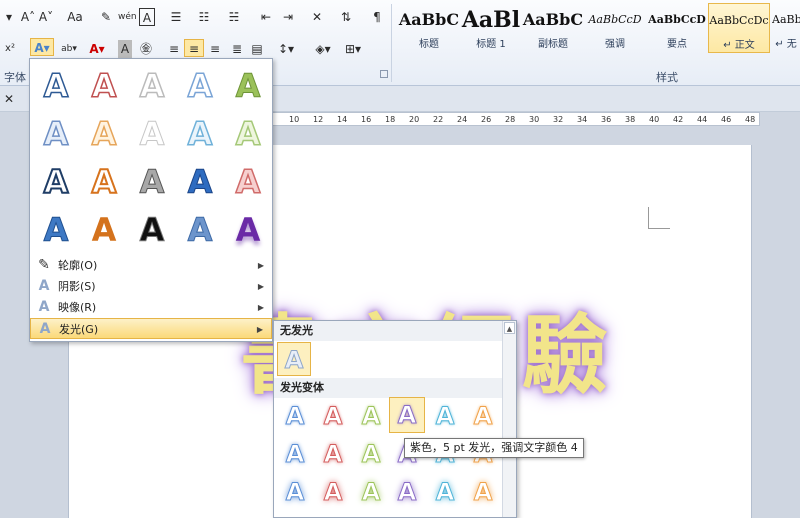 This screenshot has height=518, width=800. I want to click on style-sample: AaBbCcD, so click(615, 19).